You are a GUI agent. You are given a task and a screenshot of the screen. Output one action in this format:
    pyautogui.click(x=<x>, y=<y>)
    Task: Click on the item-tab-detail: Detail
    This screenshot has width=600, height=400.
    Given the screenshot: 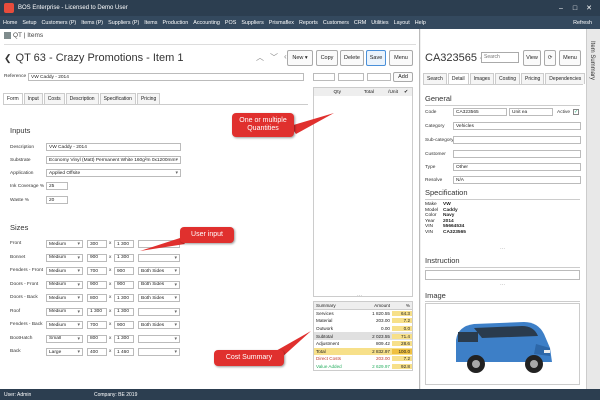 What is the action you would take?
    pyautogui.click(x=458, y=78)
    